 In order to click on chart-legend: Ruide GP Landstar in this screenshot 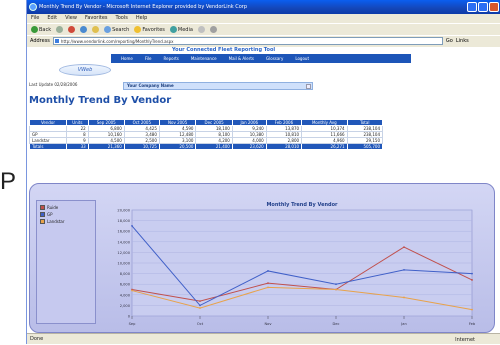, I will do `click(66, 262)`.